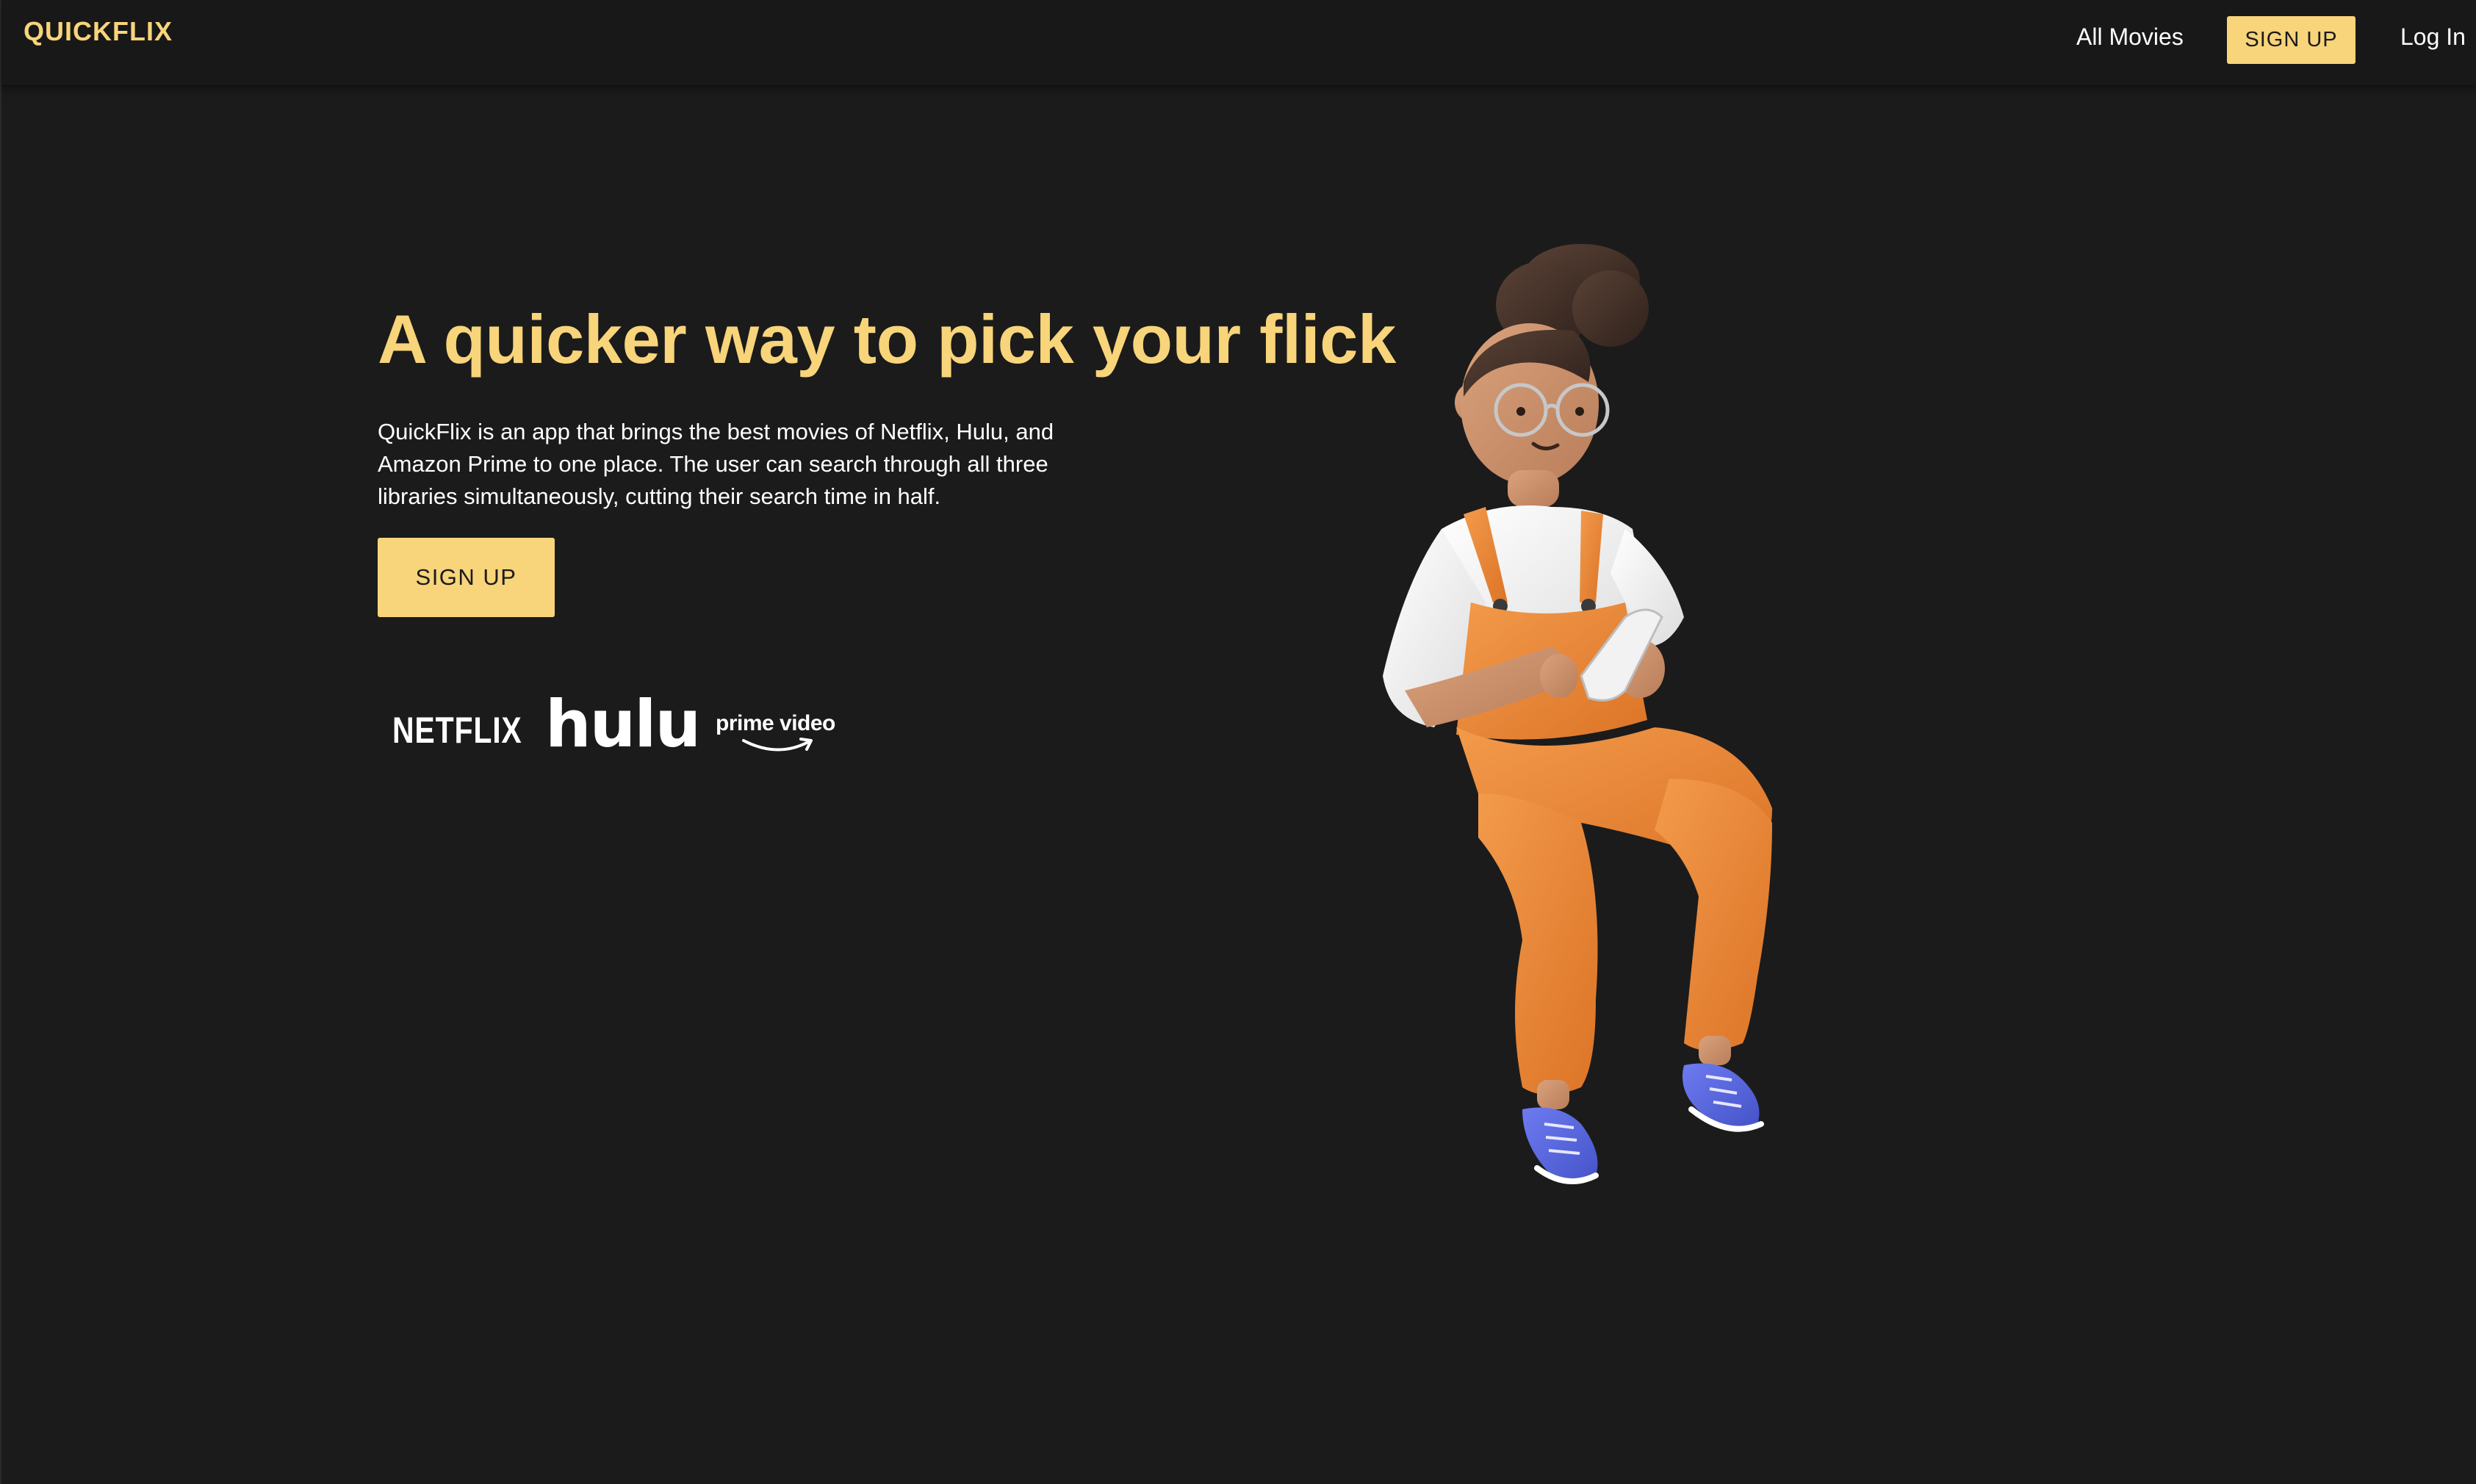  What do you see at coordinates (1239, 44) in the screenshot?
I see `navbar: QUICKFLIX All Movies SIGN UP Log In` at bounding box center [1239, 44].